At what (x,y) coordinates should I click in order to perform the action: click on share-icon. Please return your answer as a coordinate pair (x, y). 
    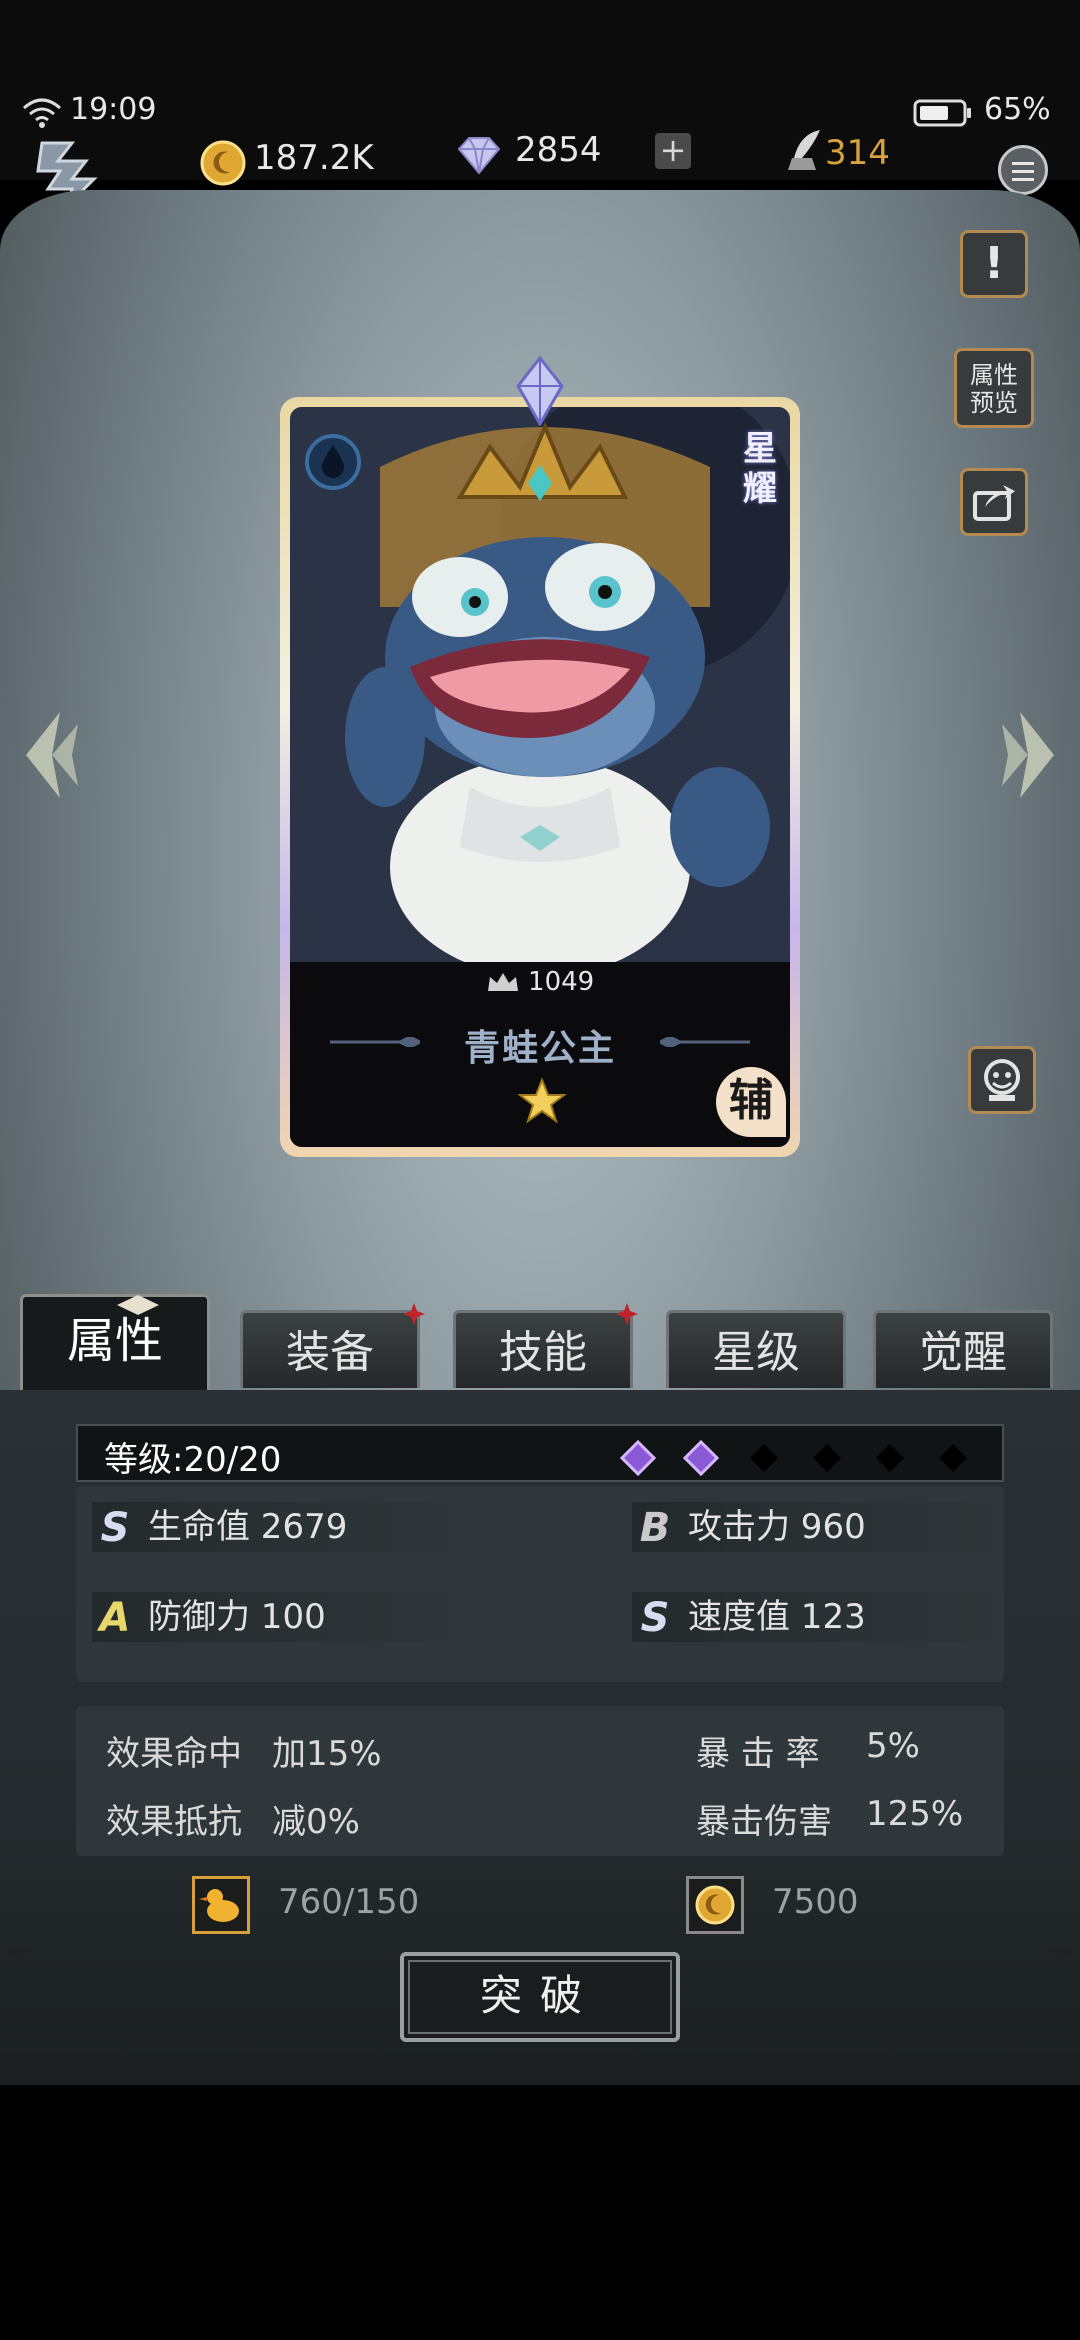
    Looking at the image, I should click on (994, 503).